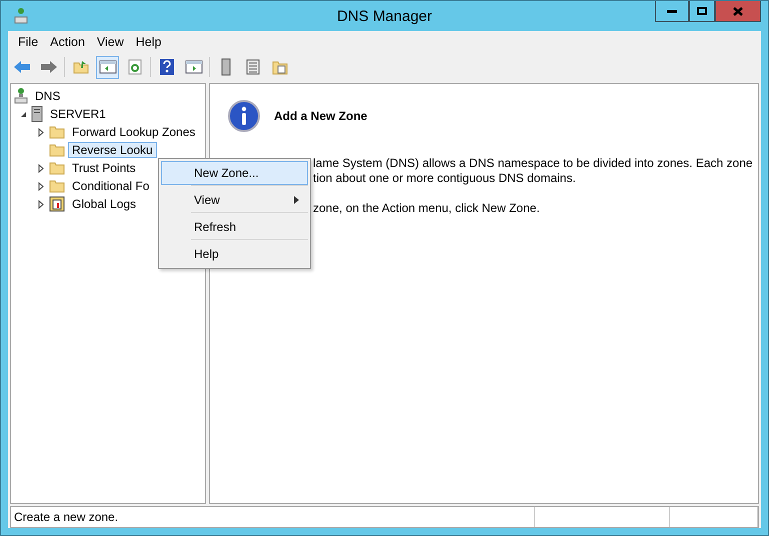 This screenshot has width=769, height=536. I want to click on log-icon, so click(57, 204).